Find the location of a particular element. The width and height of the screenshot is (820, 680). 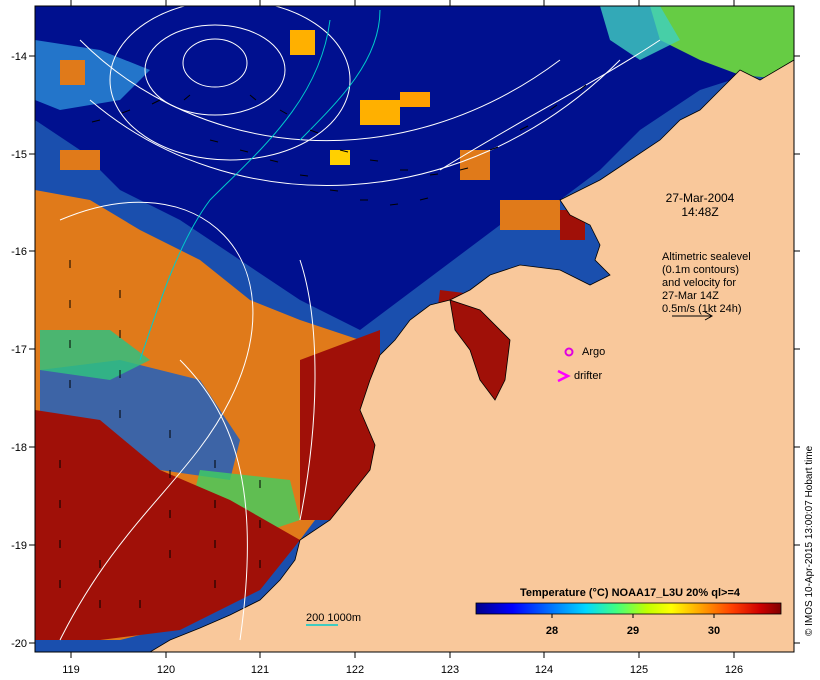

x-tick-label: 125 is located at coordinates (639, 670).